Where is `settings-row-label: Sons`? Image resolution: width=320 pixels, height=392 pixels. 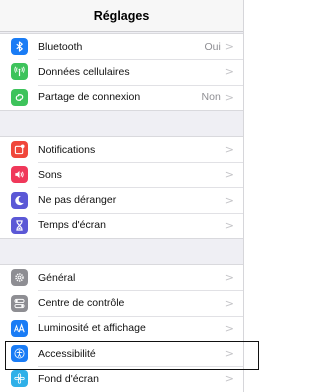
settings-row-label: Sons is located at coordinates (50, 174).